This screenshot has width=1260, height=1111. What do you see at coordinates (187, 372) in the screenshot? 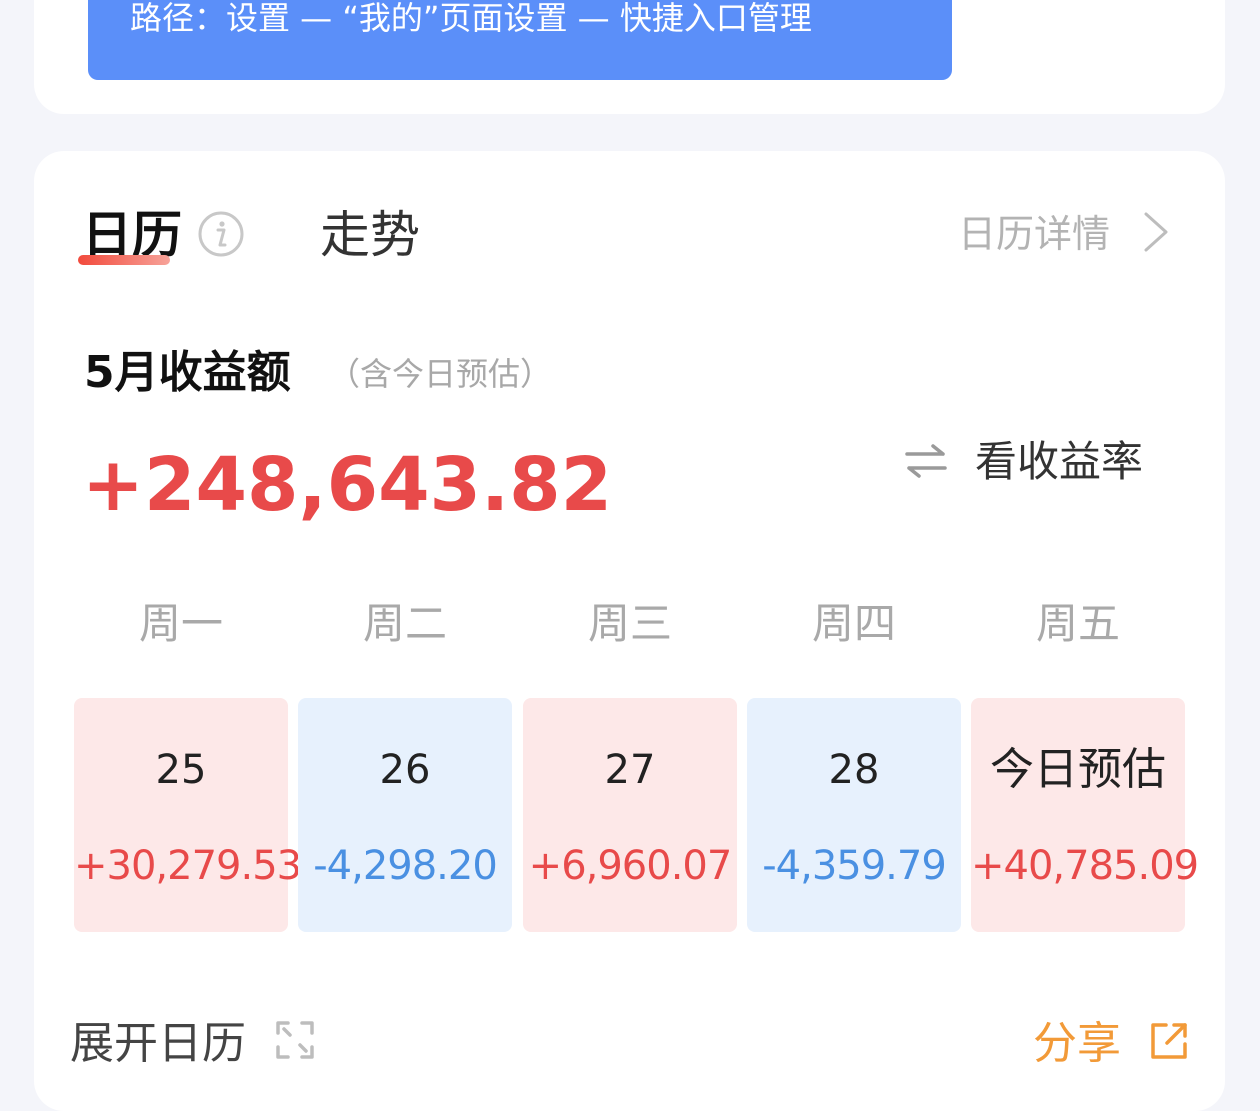
I see `month-title: 5月收益额` at bounding box center [187, 372].